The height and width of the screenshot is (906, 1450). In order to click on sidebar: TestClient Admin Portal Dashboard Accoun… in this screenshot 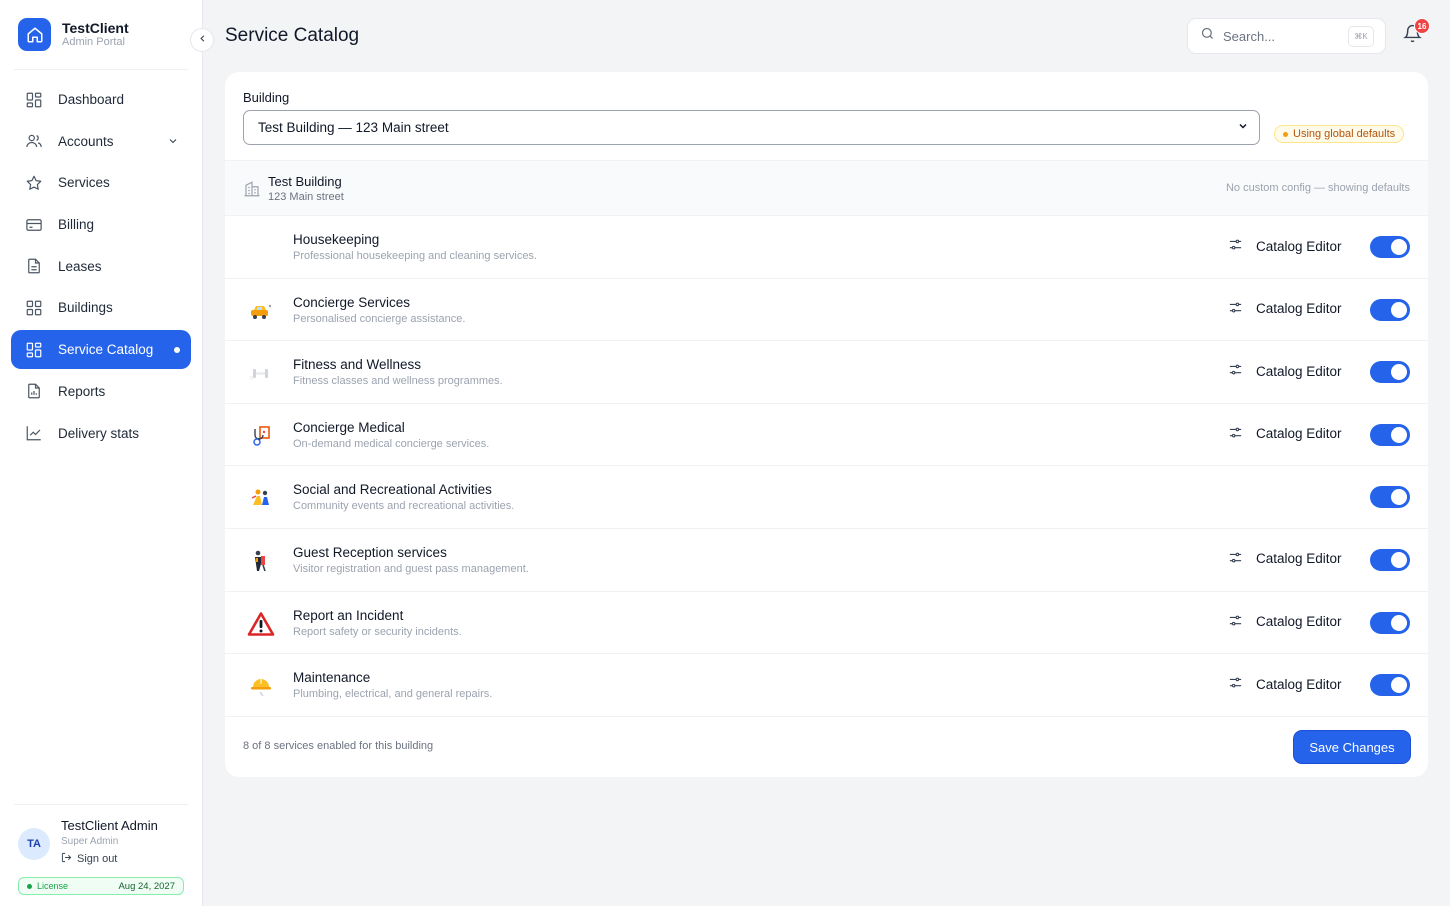, I will do `click(101, 453)`.